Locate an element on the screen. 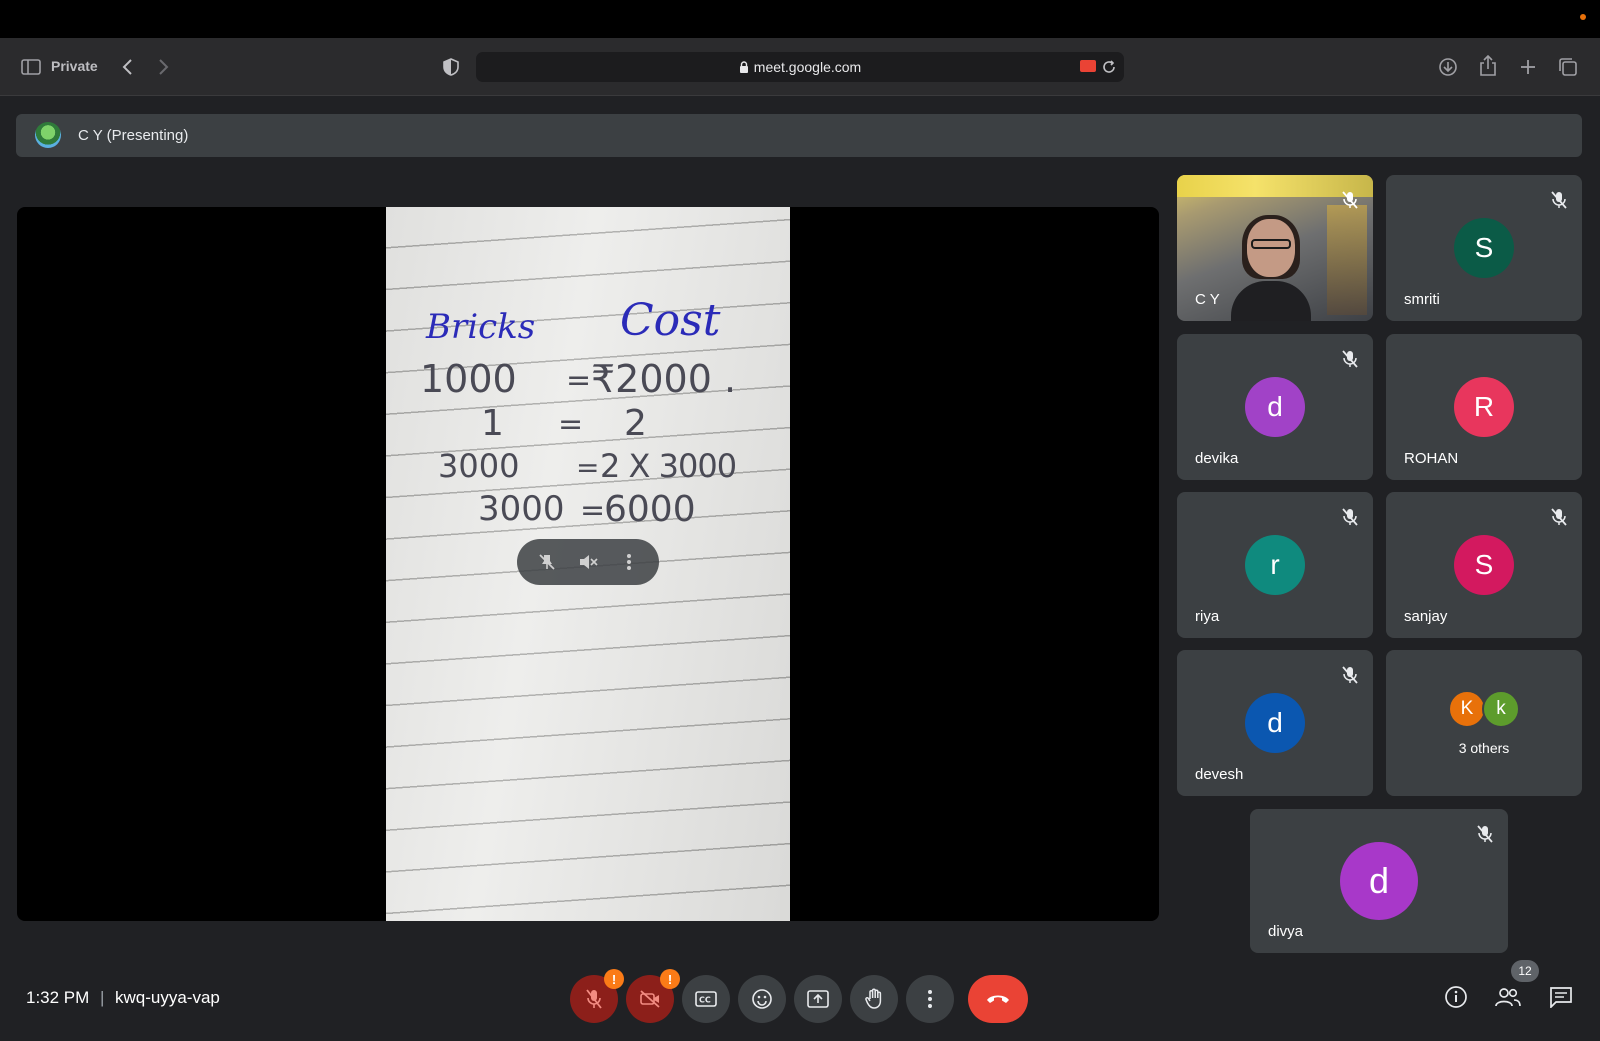  back-icon is located at coordinates (127, 67).